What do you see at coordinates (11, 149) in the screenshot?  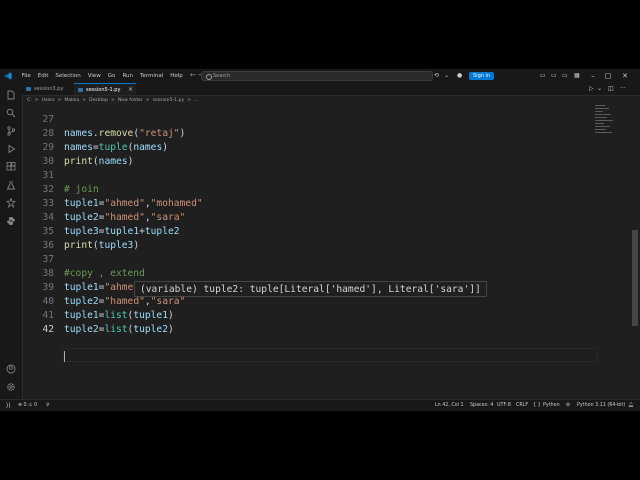 I see `run-debug-icon` at bounding box center [11, 149].